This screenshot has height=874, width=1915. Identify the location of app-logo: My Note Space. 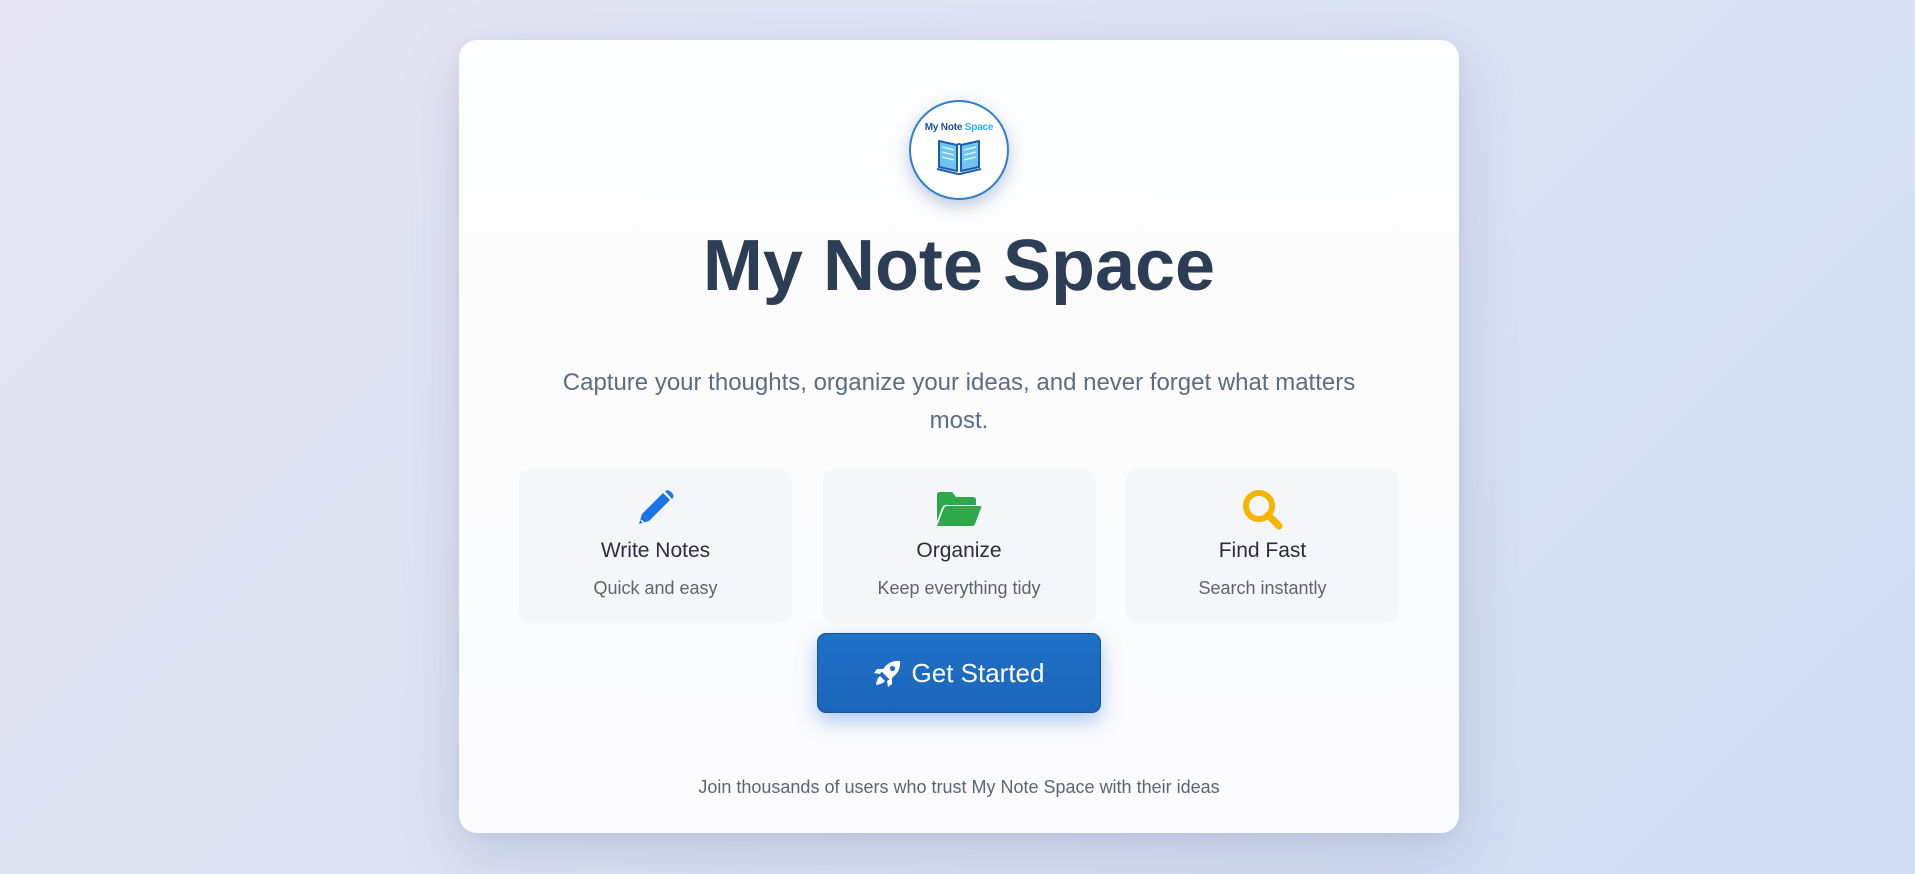
(959, 150).